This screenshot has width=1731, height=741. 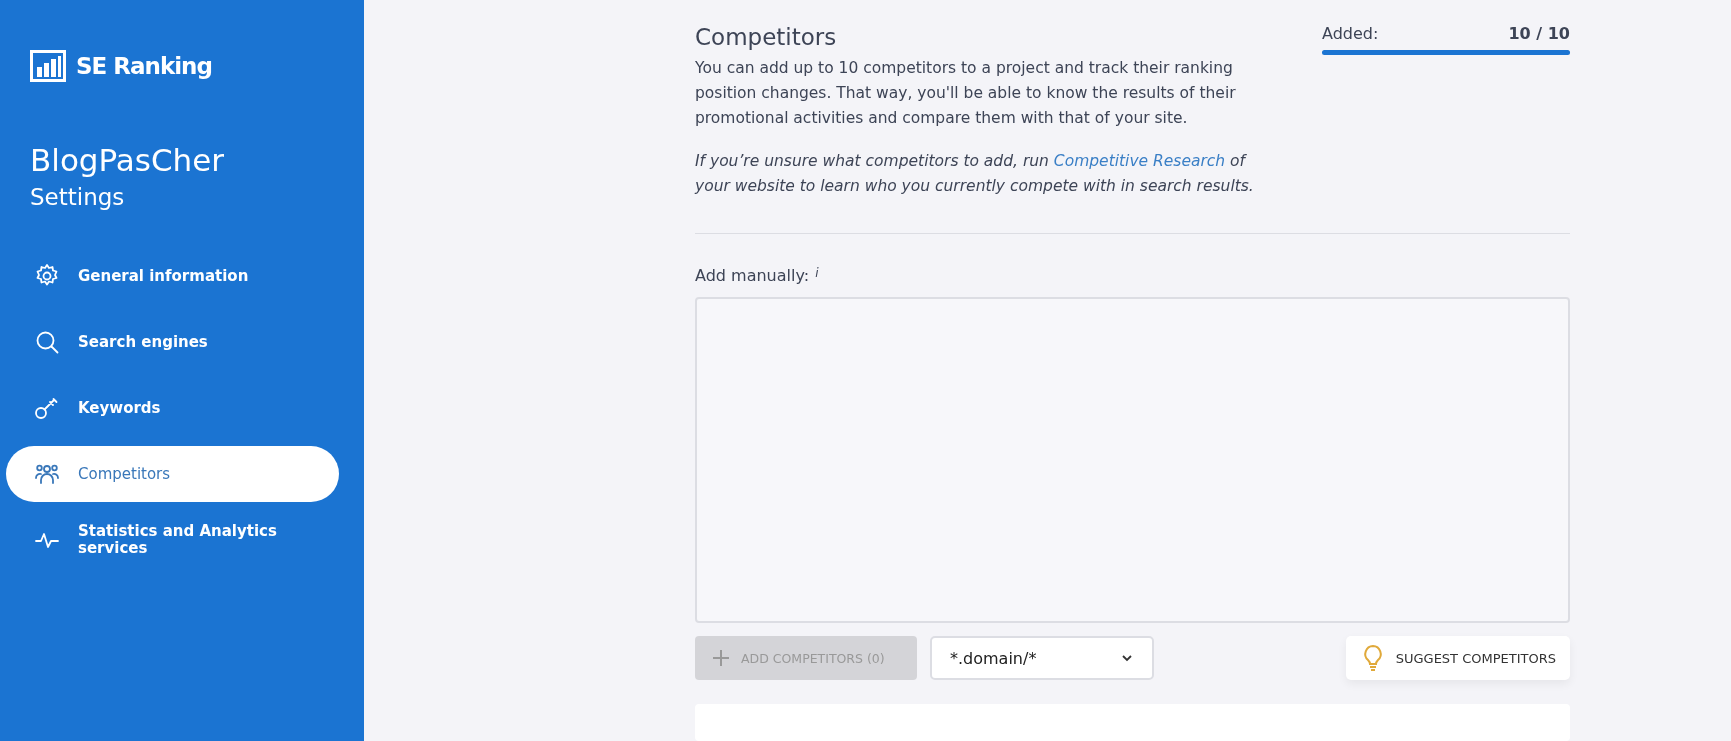 I want to click on description-text: You can add up to 10 competitors to a project and track their ranking position changes. That way, you'll be able to know the results of their promotional activities and compare them with that of your site., so click(x=966, y=93).